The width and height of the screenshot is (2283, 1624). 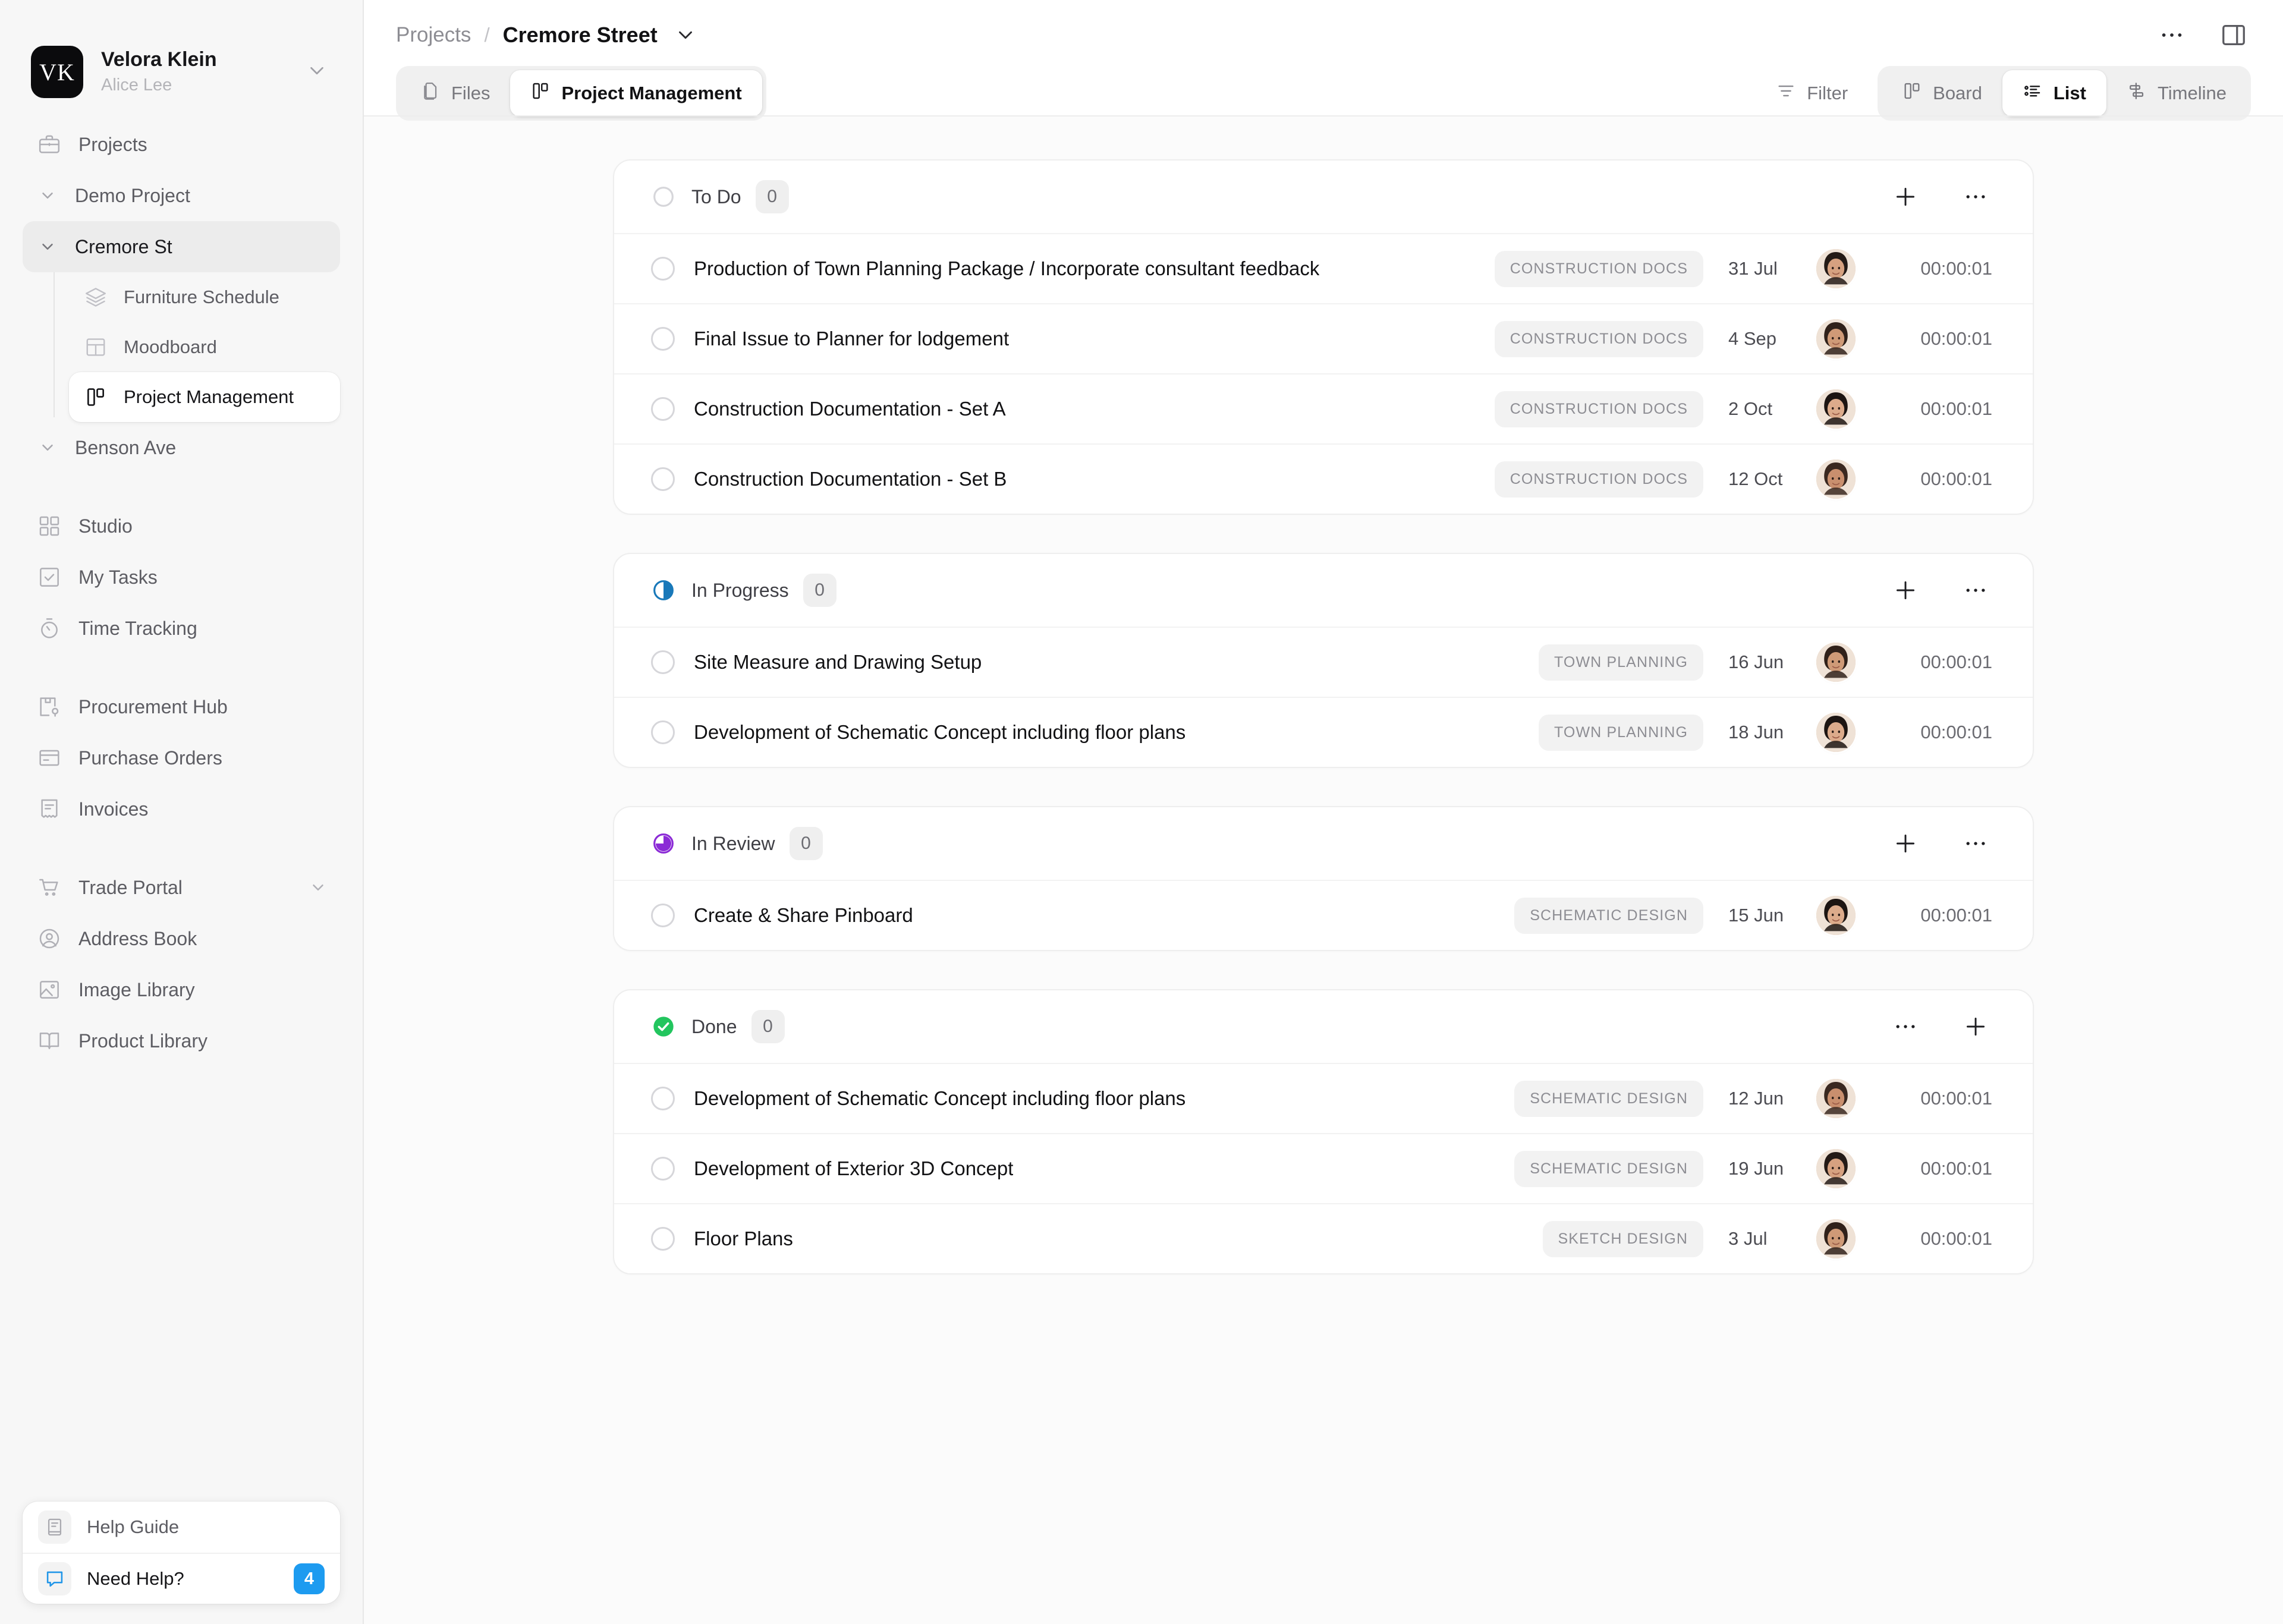 I want to click on task-due-date: 12 Oct, so click(x=1759, y=479).